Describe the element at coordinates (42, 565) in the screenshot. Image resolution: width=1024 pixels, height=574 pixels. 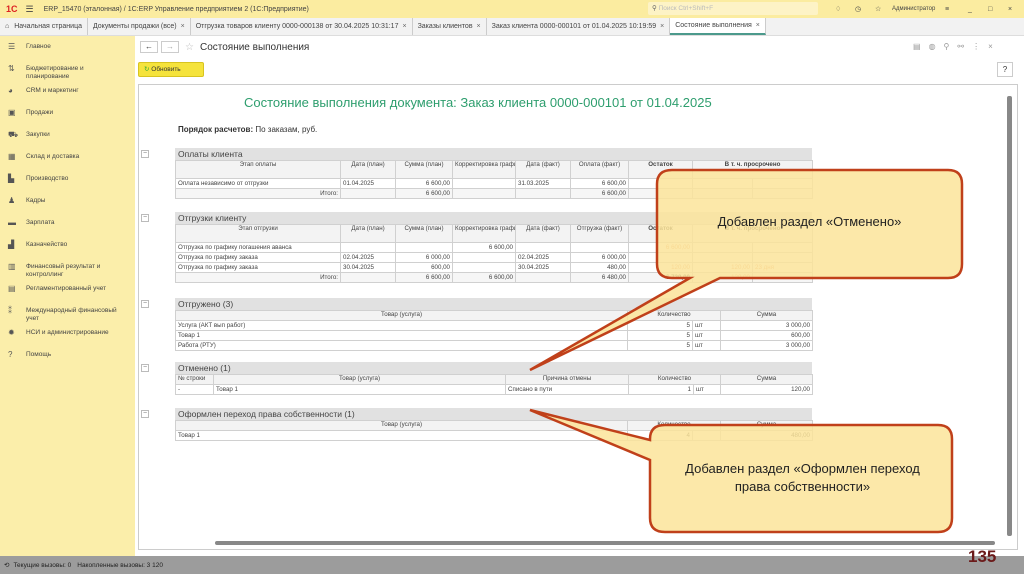
I see `current-calls: Текущие вызовы: 0` at that location.